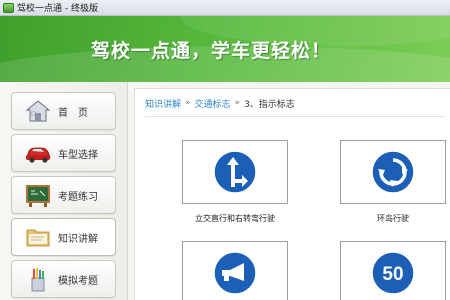 This screenshot has height=300, width=450. I want to click on house-icon, so click(38, 111).